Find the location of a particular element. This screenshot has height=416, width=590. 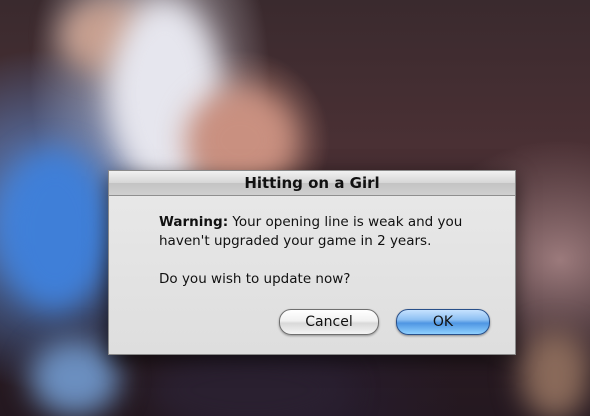

dark-dress-shape is located at coordinates (250, 383).